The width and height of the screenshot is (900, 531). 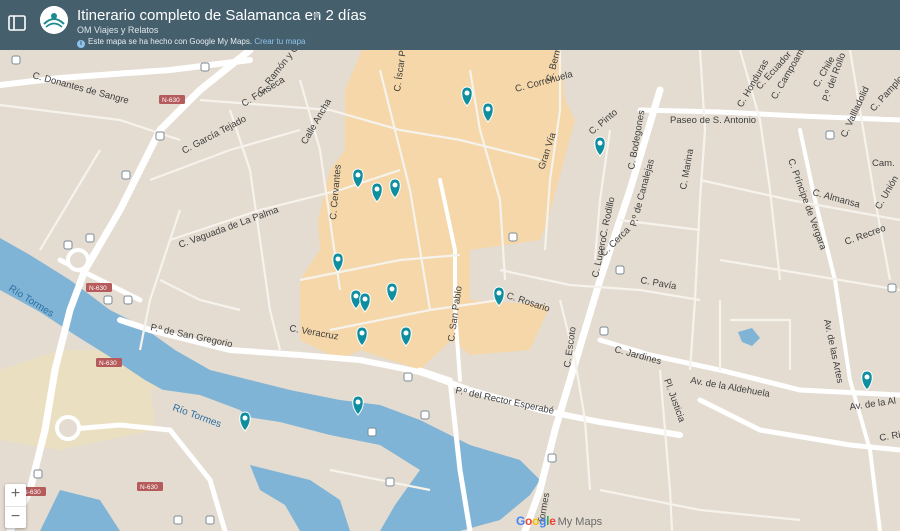 What do you see at coordinates (580, 522) in the screenshot?
I see `mymaps-logo-text: My Maps` at bounding box center [580, 522].